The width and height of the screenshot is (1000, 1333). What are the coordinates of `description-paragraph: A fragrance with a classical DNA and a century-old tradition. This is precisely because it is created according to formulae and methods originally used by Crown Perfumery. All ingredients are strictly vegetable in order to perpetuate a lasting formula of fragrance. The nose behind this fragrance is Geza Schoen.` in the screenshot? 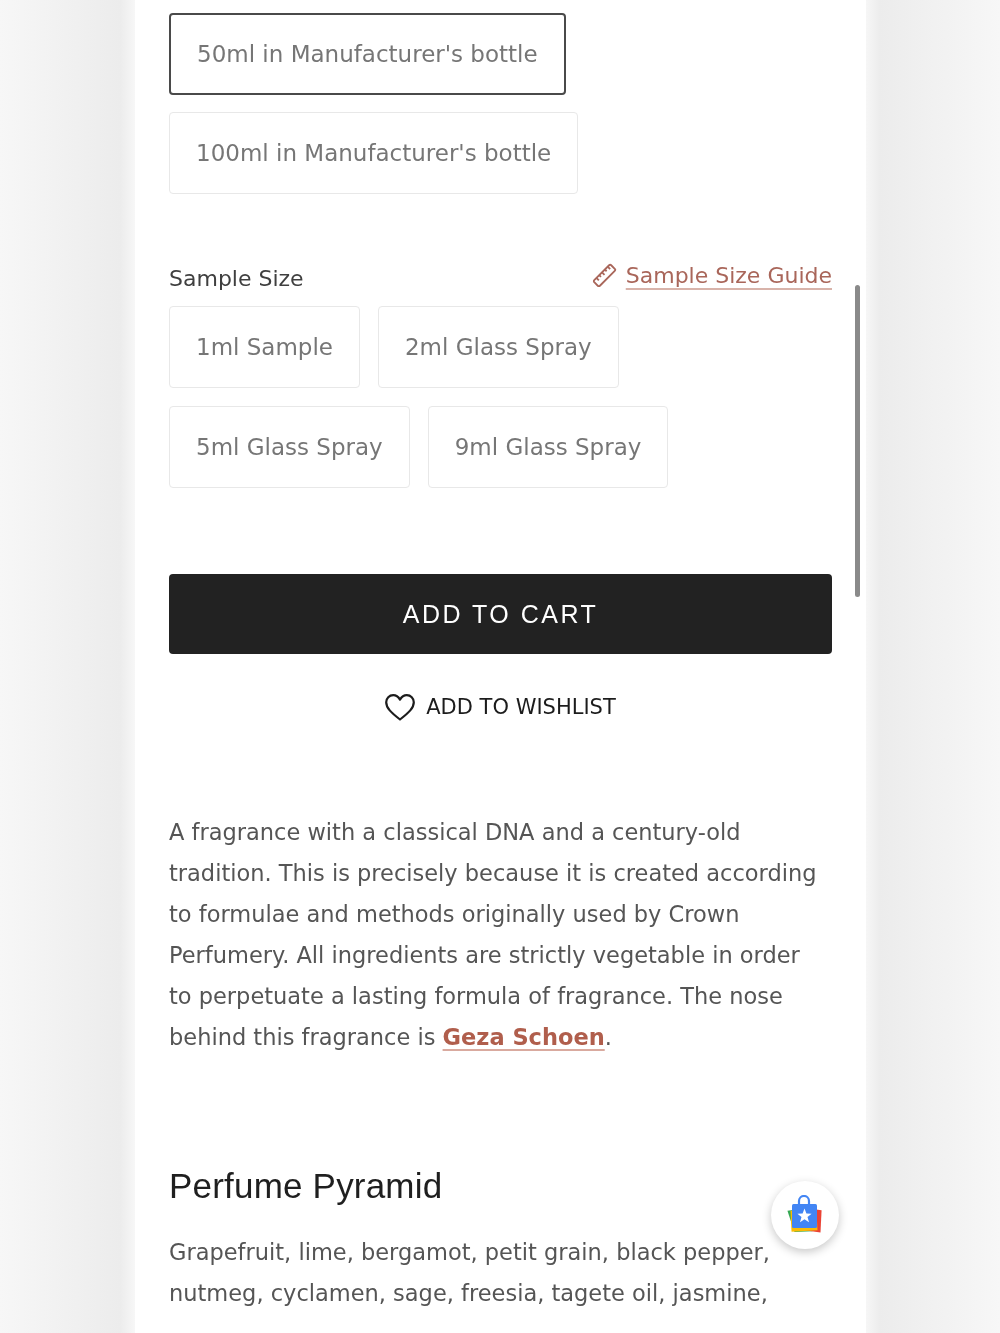 It's located at (493, 935).